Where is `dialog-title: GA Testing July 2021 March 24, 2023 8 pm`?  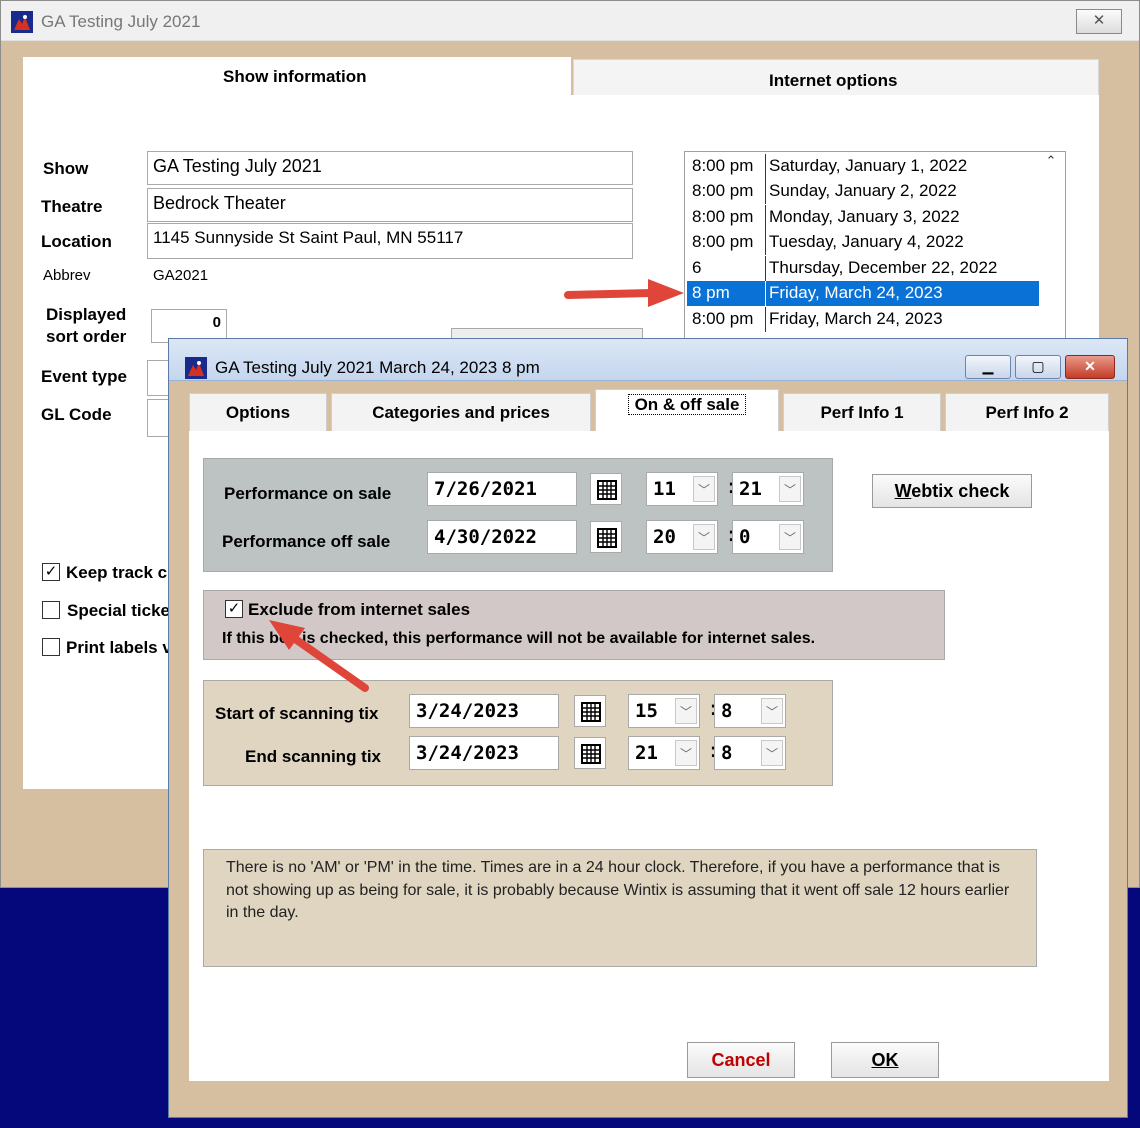 dialog-title: GA Testing July 2021 March 24, 2023 8 pm is located at coordinates (377, 367).